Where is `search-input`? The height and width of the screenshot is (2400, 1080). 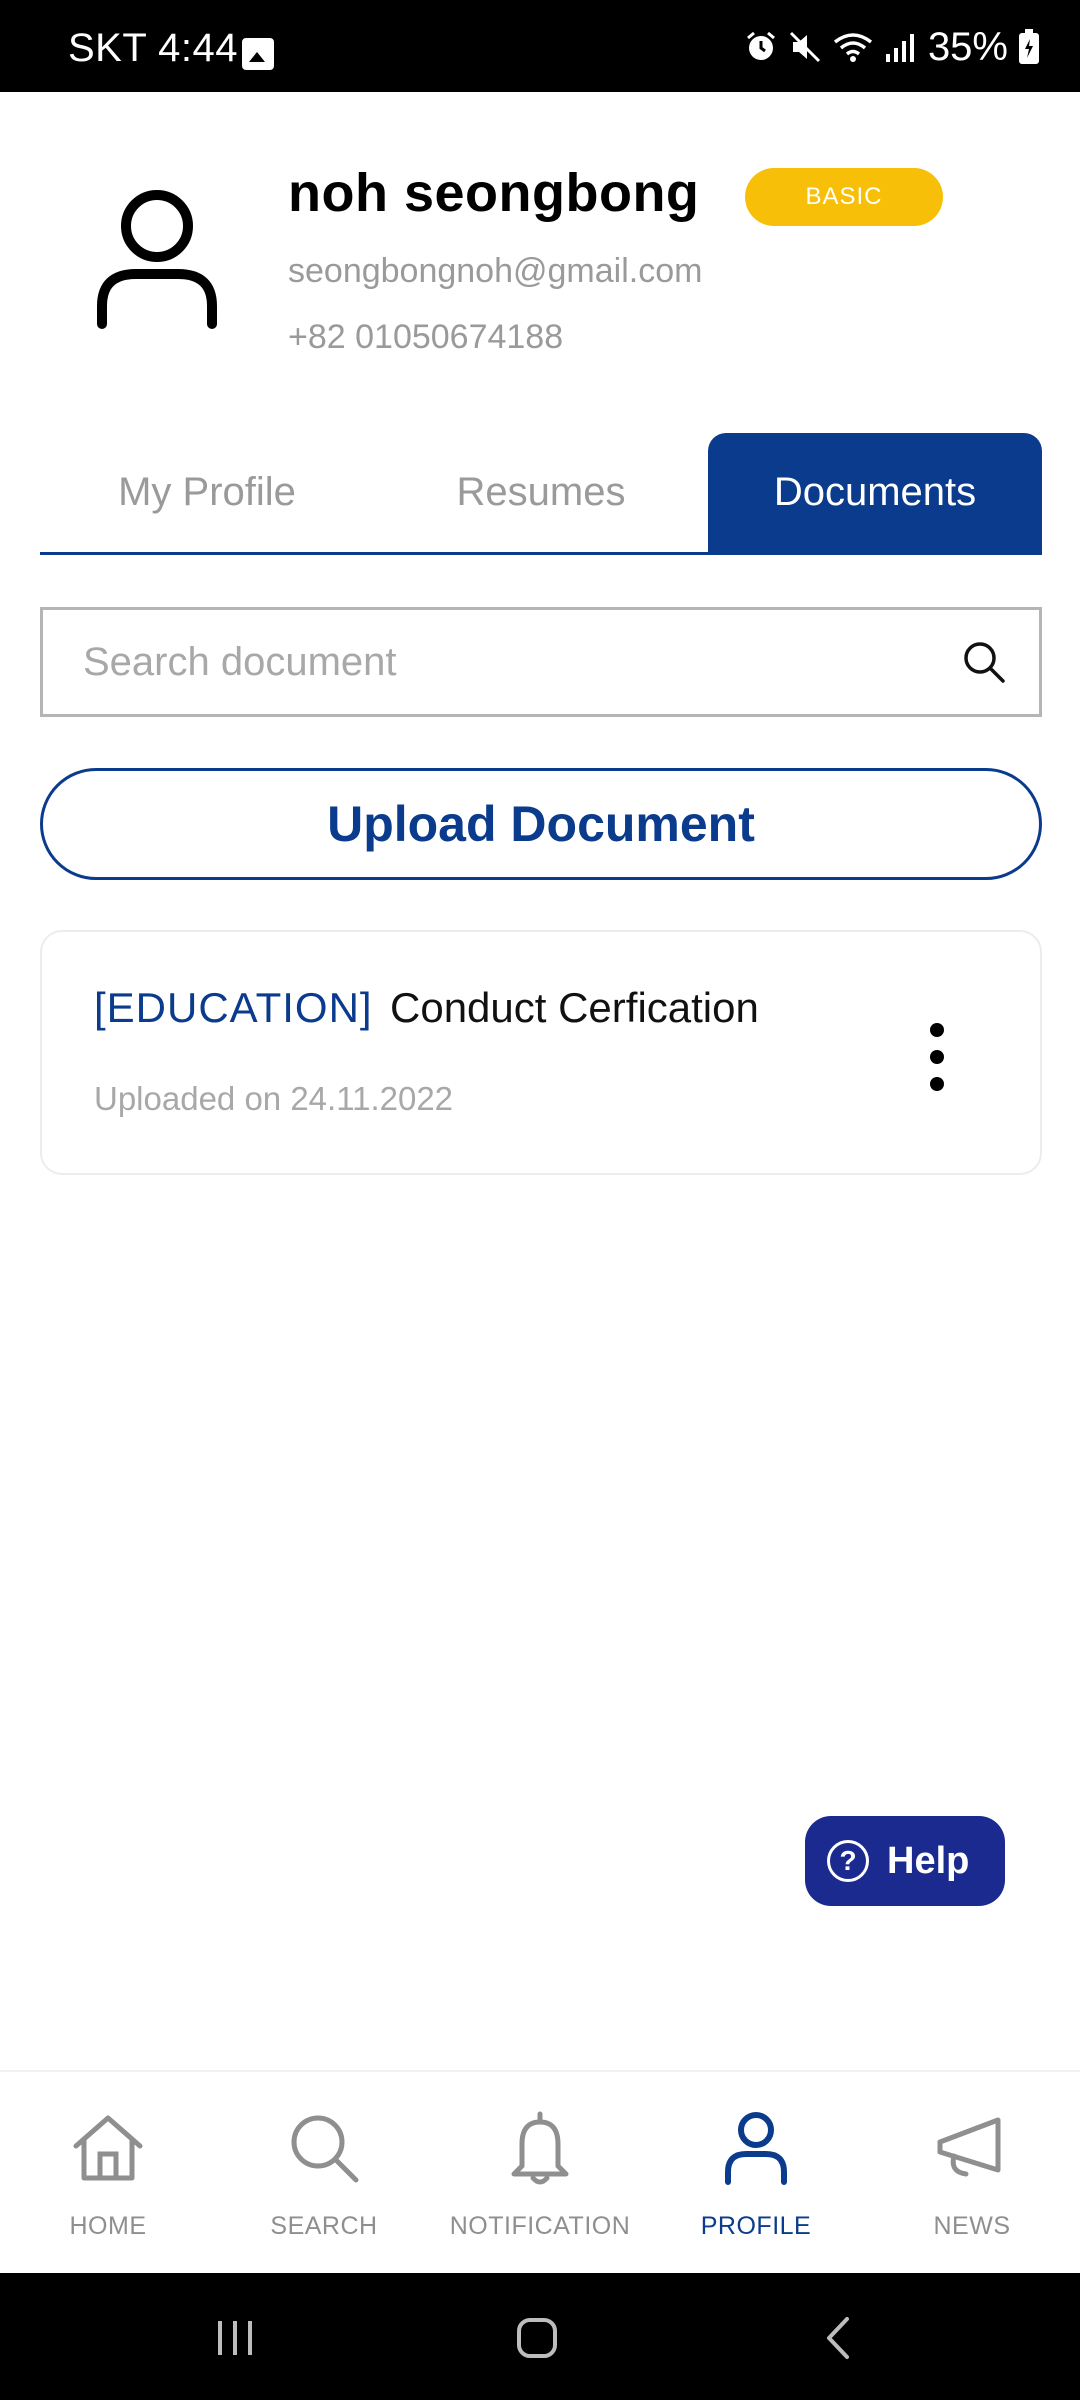 search-input is located at coordinates (486, 662).